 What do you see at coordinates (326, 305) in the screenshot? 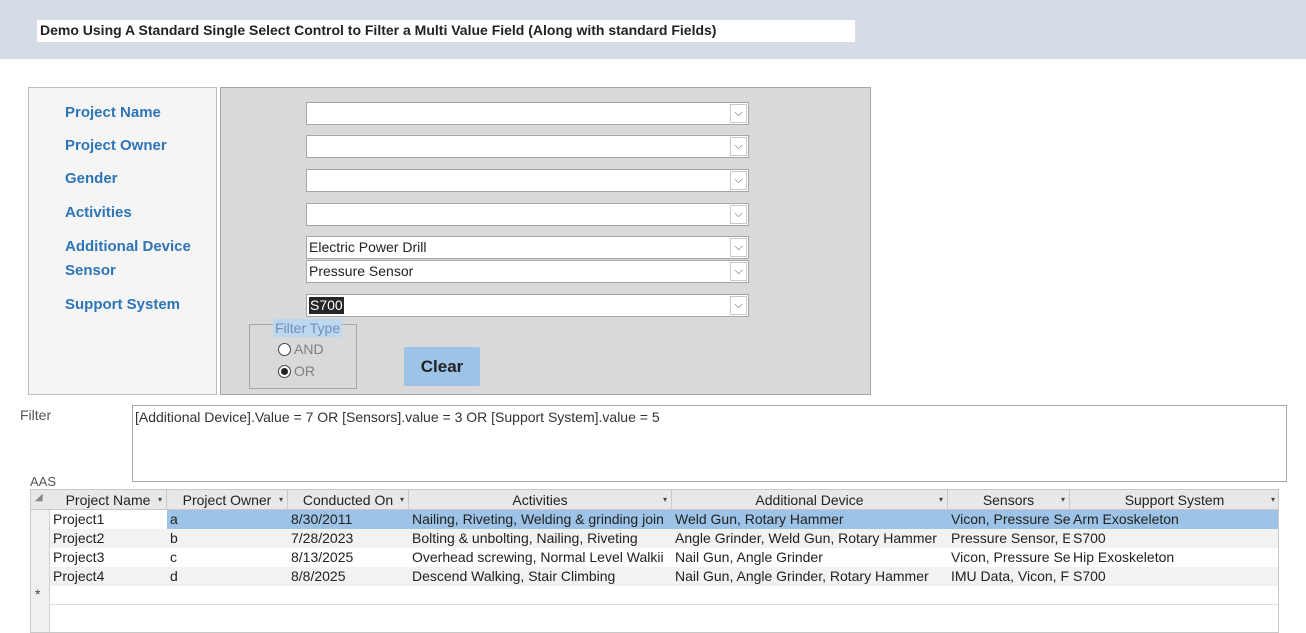
I see `support-system-value: S700` at bounding box center [326, 305].